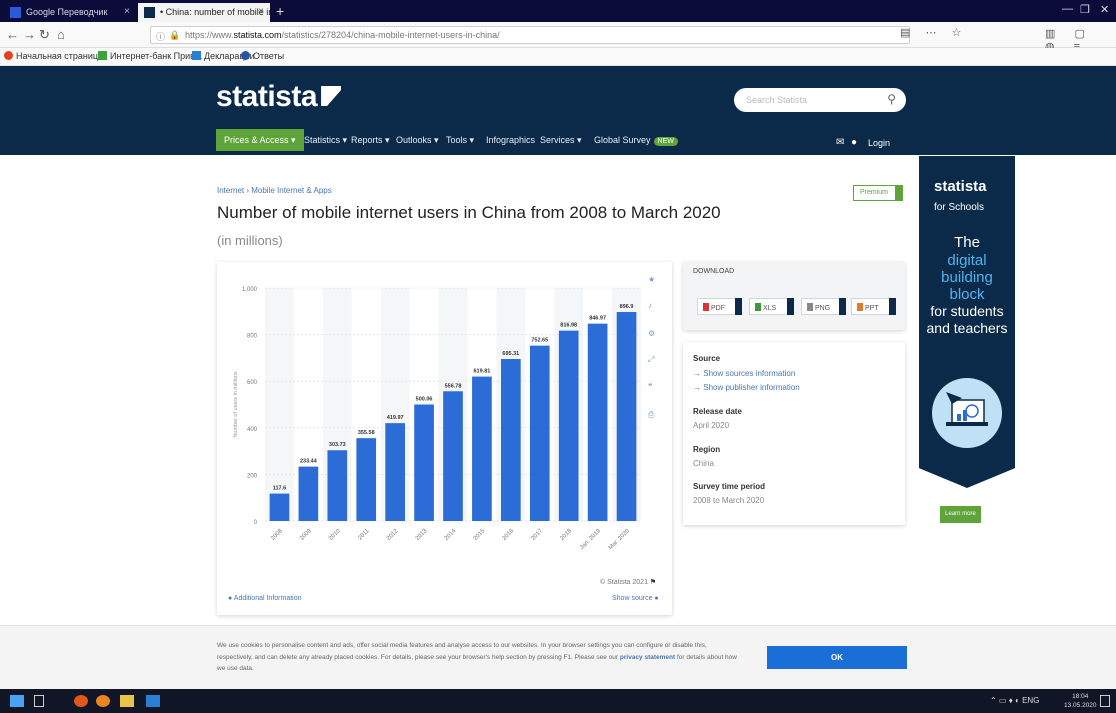 The width and height of the screenshot is (1116, 713). I want to click on show-source-link: Show source ●, so click(635, 598).